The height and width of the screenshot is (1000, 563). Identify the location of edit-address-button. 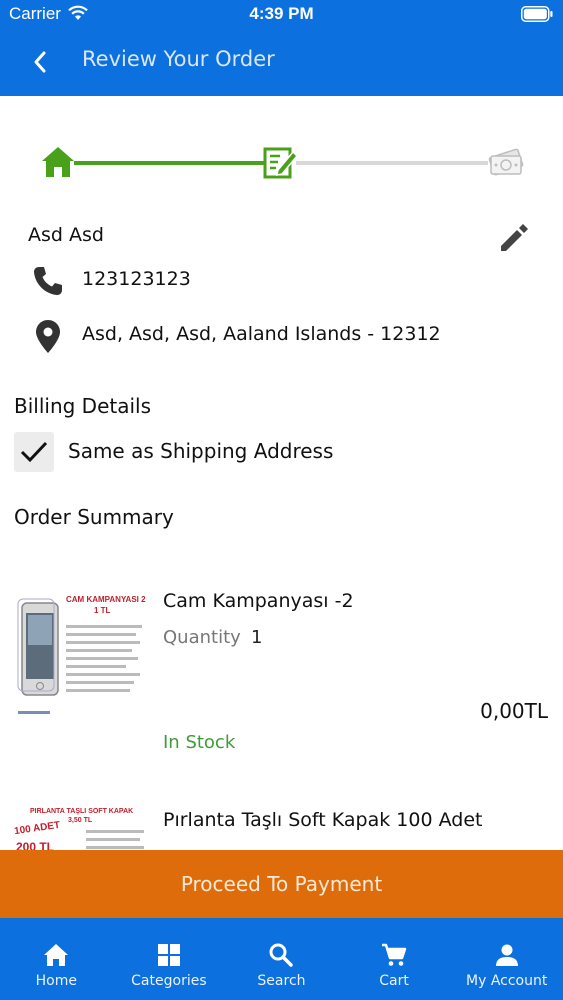
(515, 237).